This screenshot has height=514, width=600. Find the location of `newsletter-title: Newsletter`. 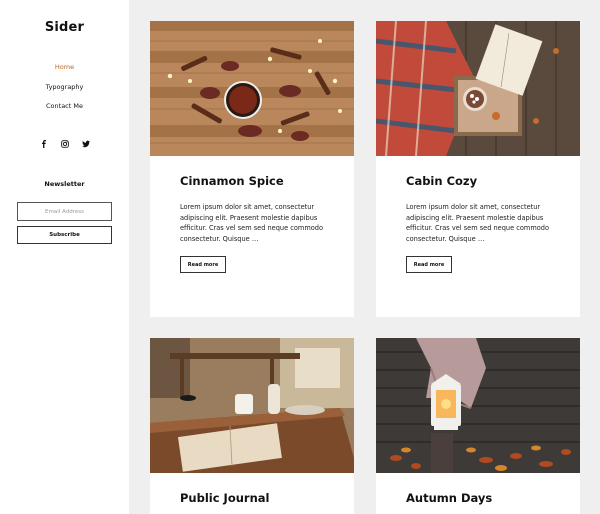

newsletter-title: Newsletter is located at coordinates (64, 184).